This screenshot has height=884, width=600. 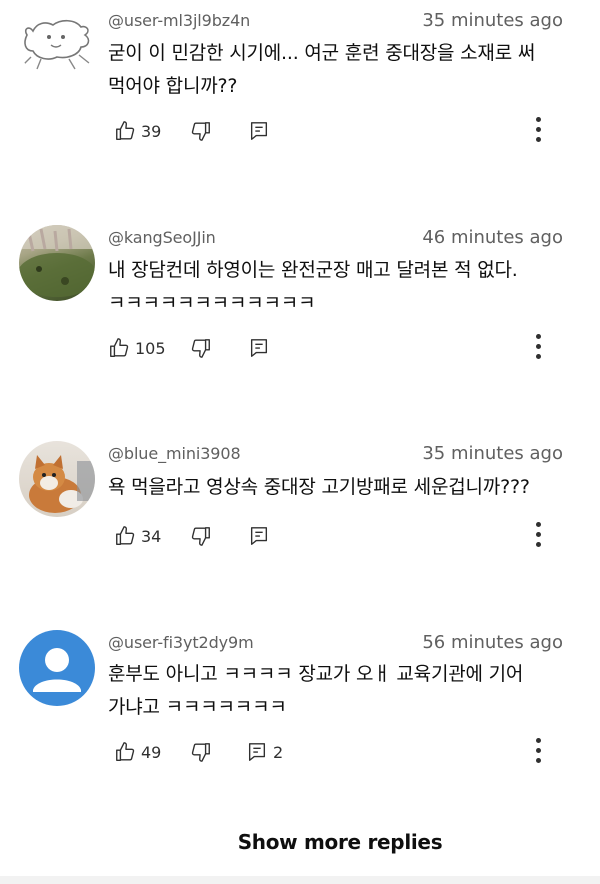 I want to click on like-button: 34, so click(x=137, y=536).